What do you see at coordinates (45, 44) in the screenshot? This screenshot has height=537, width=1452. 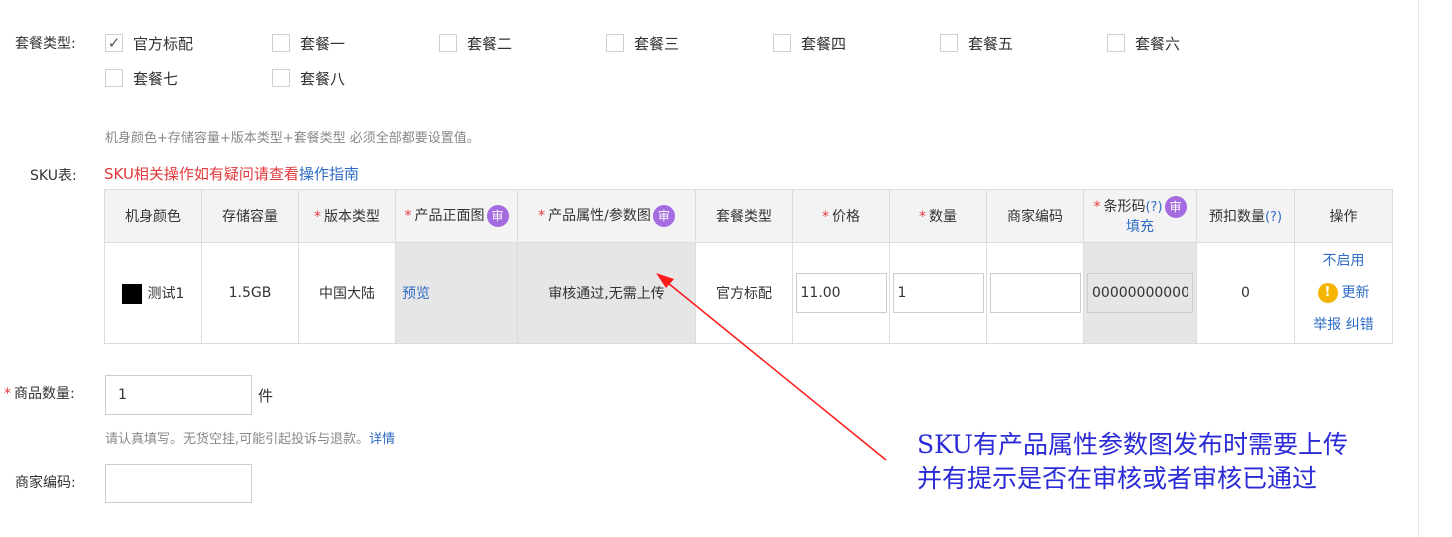 I see `package-type-label: 套餐类型:` at bounding box center [45, 44].